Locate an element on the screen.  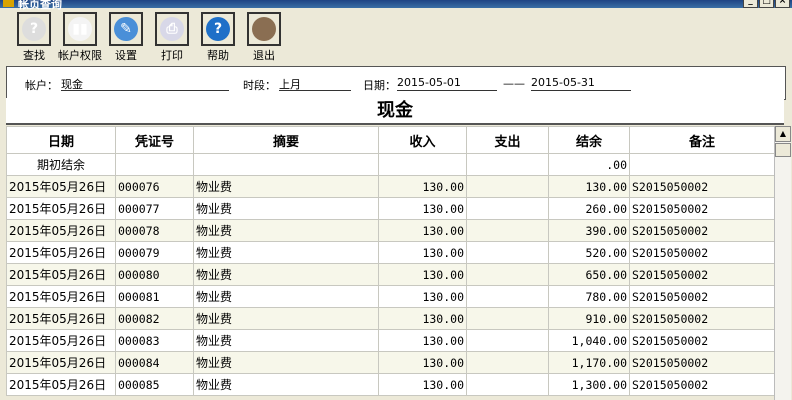
column-header: 结余 is located at coordinates (589, 140).